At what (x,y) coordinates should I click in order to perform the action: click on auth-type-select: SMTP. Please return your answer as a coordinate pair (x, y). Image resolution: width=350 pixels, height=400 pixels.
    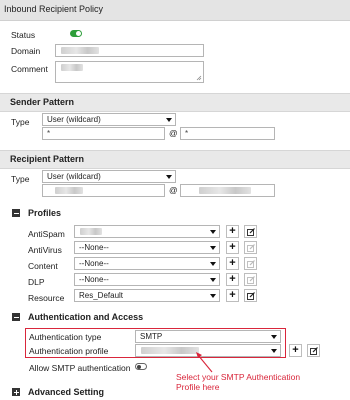
    Looking at the image, I should click on (208, 336).